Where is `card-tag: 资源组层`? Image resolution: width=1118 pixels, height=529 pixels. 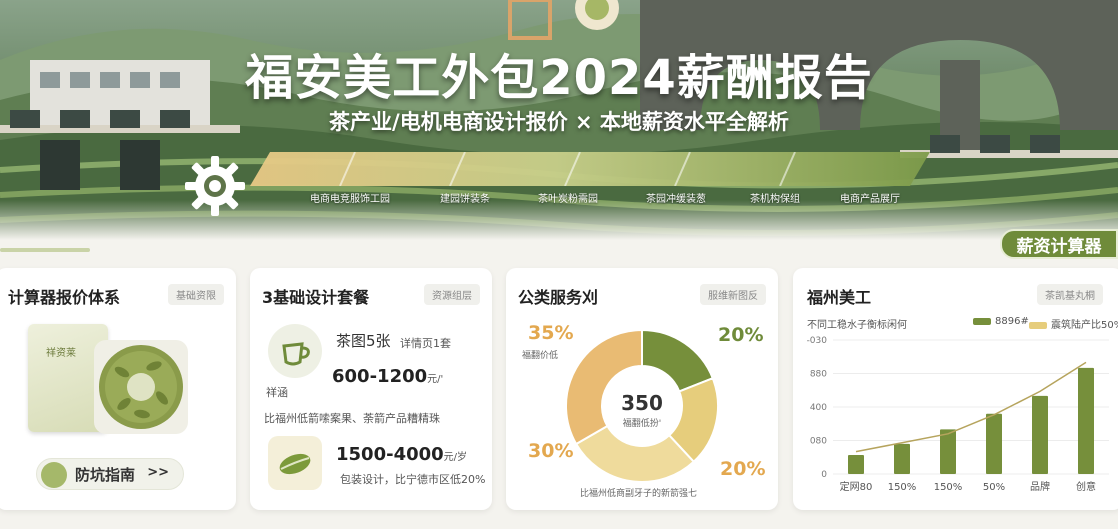
card-tag: 资源组层 is located at coordinates (452, 294).